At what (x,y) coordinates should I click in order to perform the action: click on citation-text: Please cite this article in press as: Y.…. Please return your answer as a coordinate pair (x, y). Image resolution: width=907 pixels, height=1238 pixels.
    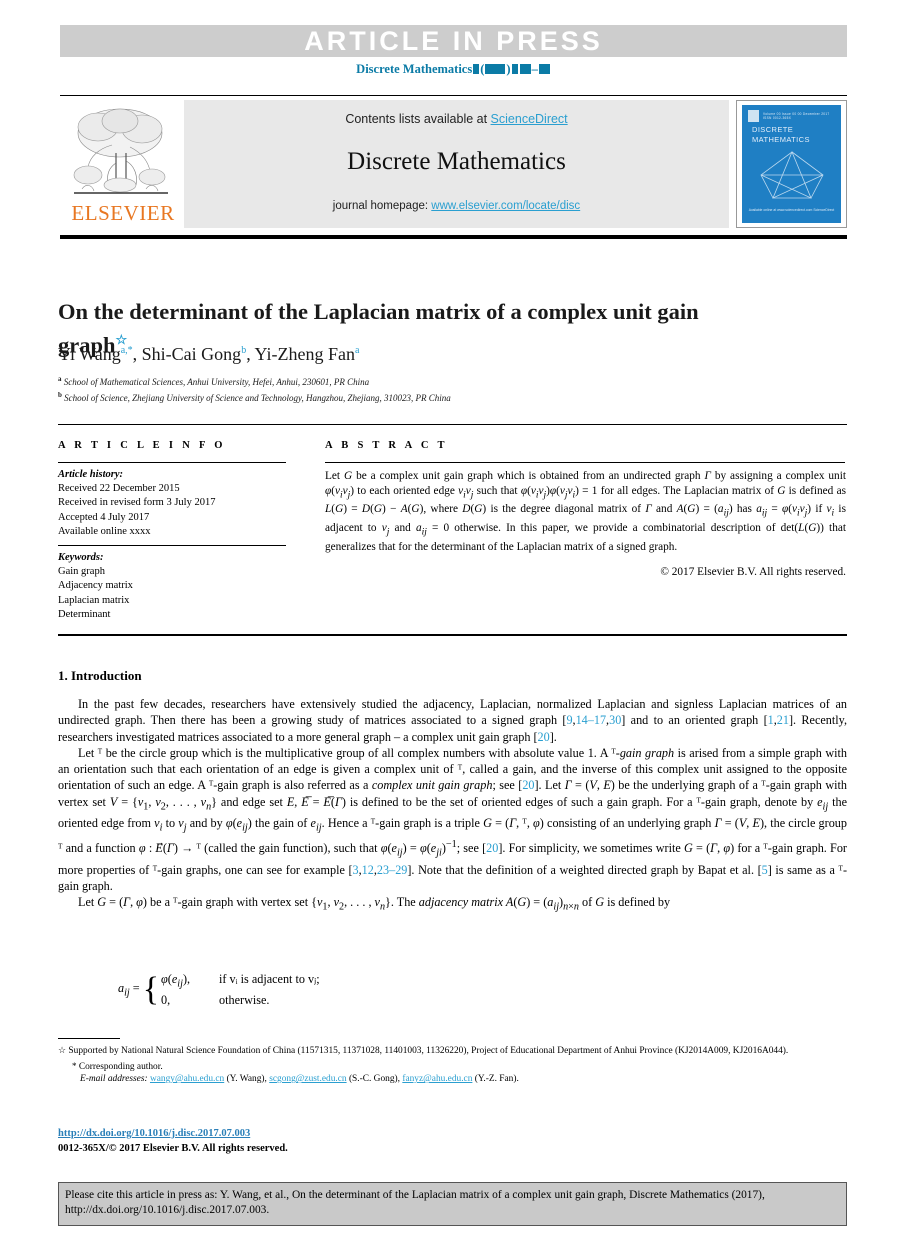
    Looking at the image, I should click on (415, 1202).